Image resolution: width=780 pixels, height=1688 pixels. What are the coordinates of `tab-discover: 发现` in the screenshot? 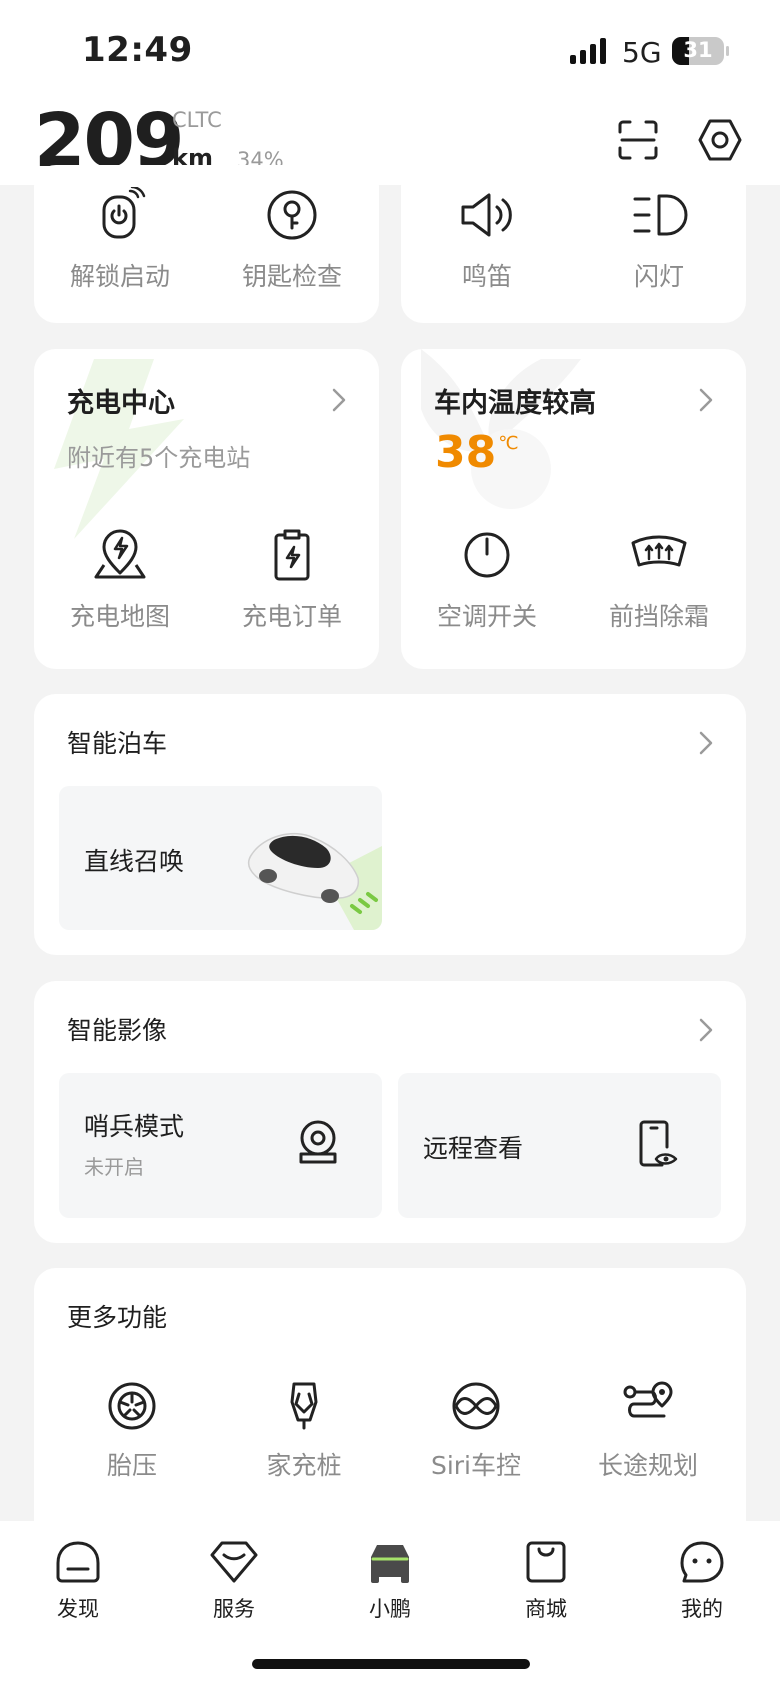 It's located at (78, 1581).